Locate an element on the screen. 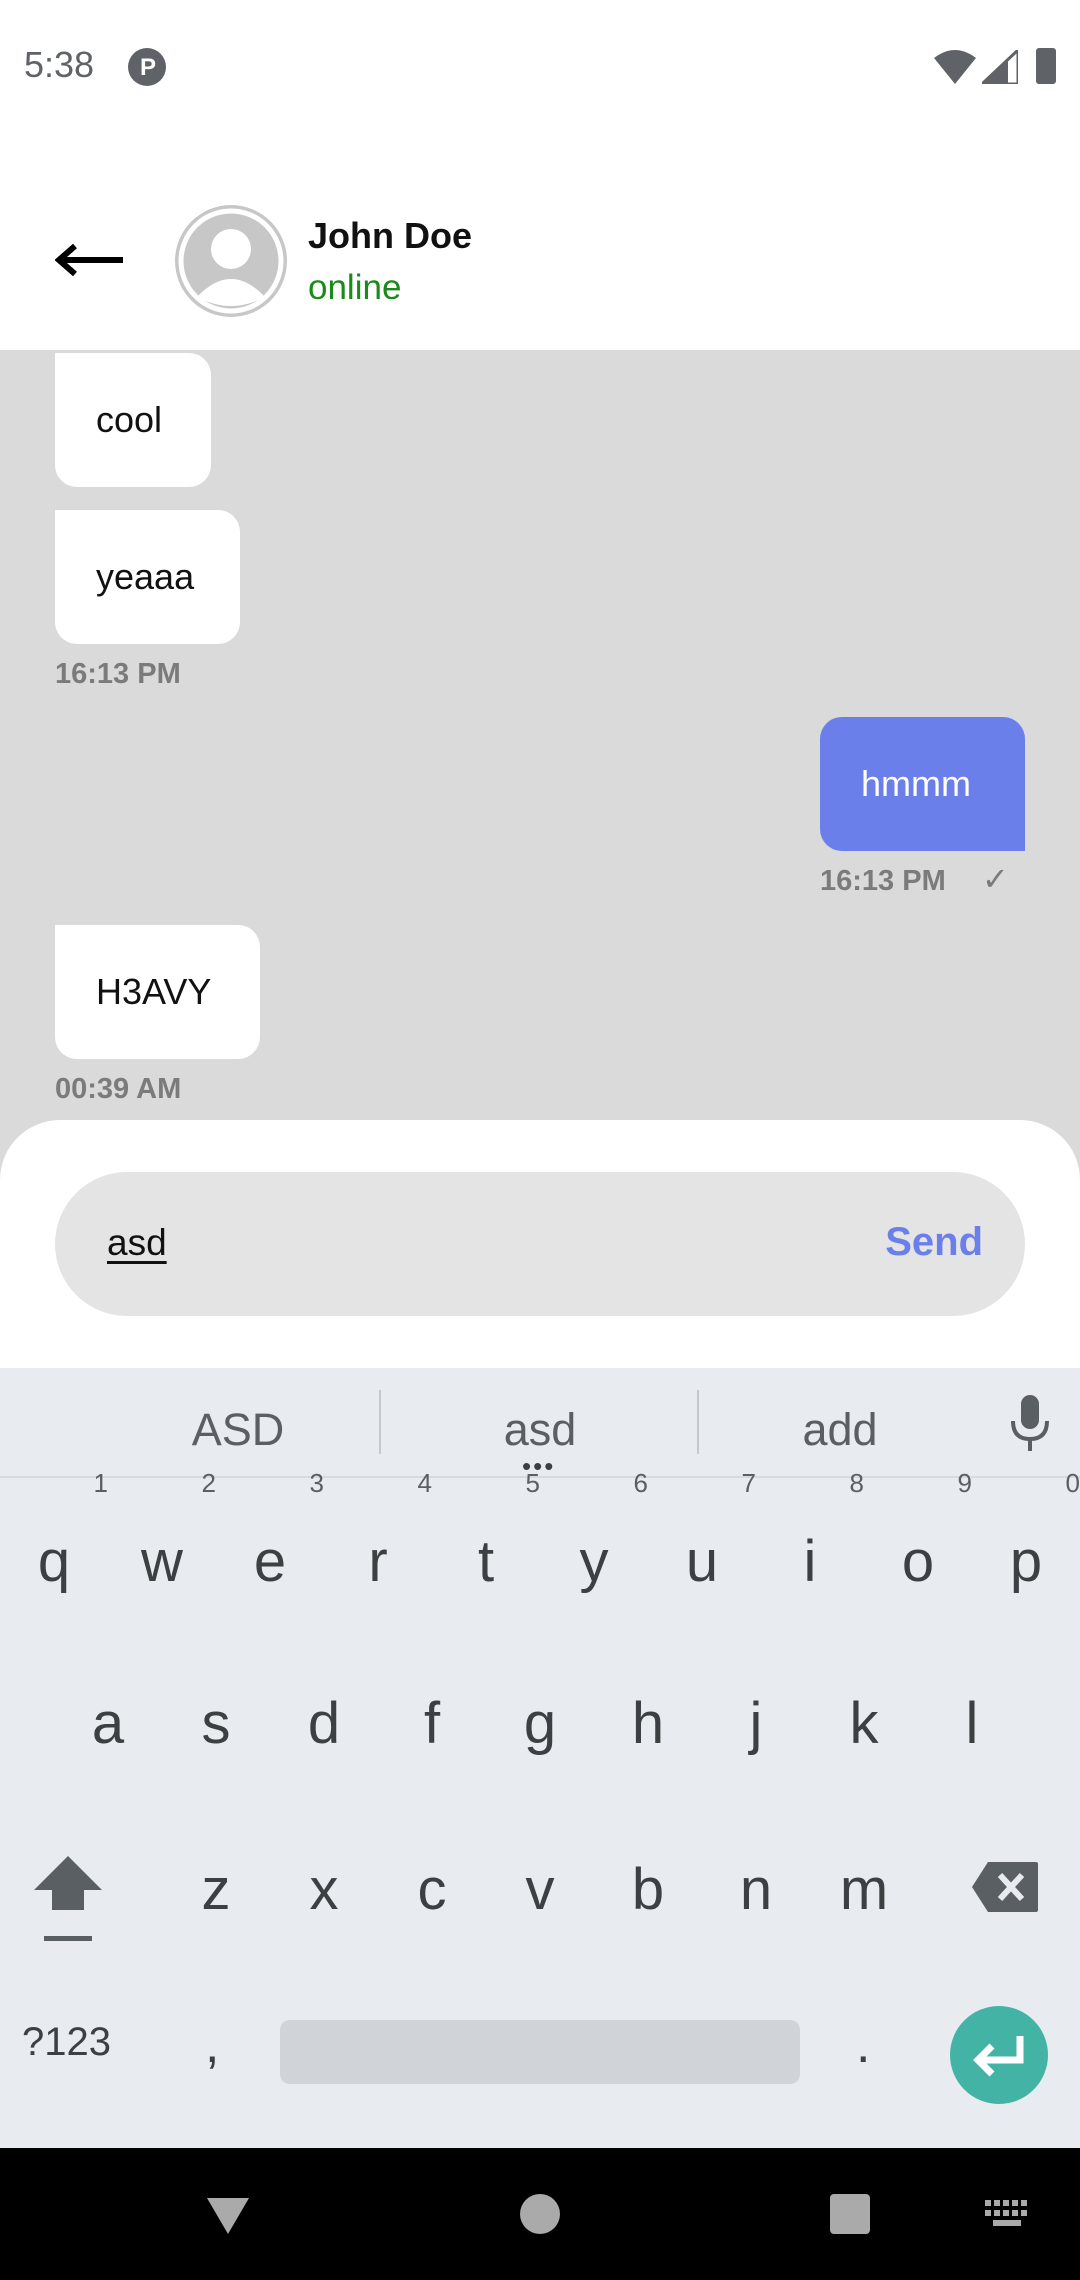 The height and width of the screenshot is (2280, 1080). enter-key is located at coordinates (999, 2055).